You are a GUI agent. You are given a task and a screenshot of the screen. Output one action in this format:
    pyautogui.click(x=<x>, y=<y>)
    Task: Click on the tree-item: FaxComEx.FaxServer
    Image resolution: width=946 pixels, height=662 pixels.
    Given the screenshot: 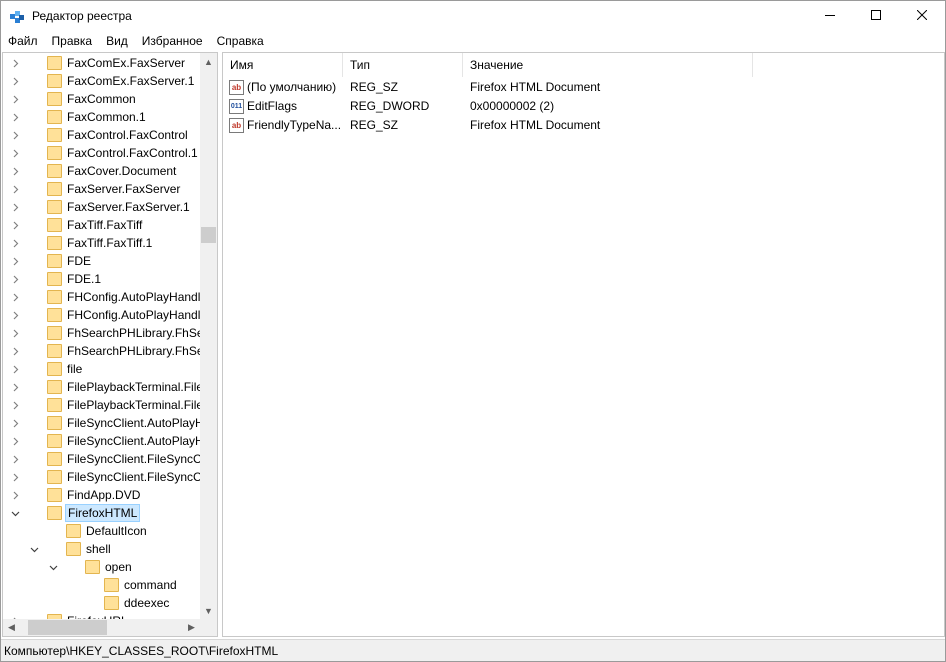 What is the action you would take?
    pyautogui.click(x=101, y=63)
    